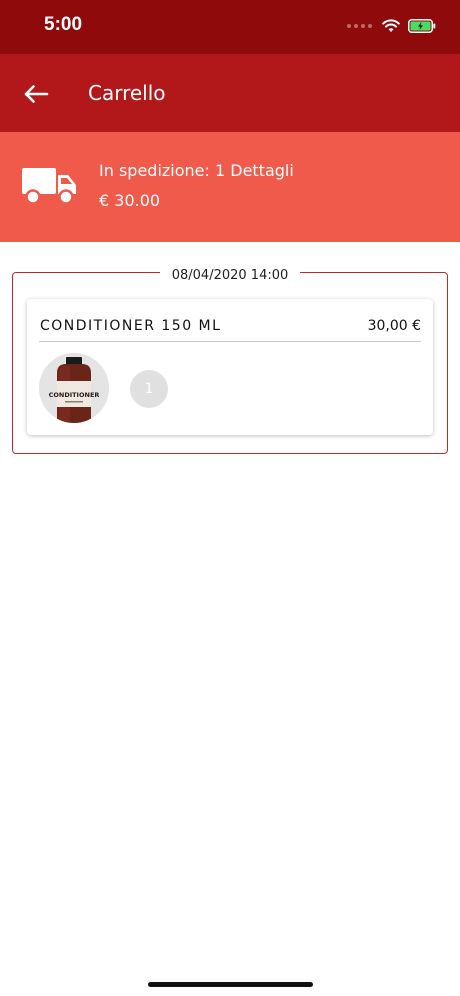  What do you see at coordinates (230, 984) in the screenshot?
I see `home-indicator` at bounding box center [230, 984].